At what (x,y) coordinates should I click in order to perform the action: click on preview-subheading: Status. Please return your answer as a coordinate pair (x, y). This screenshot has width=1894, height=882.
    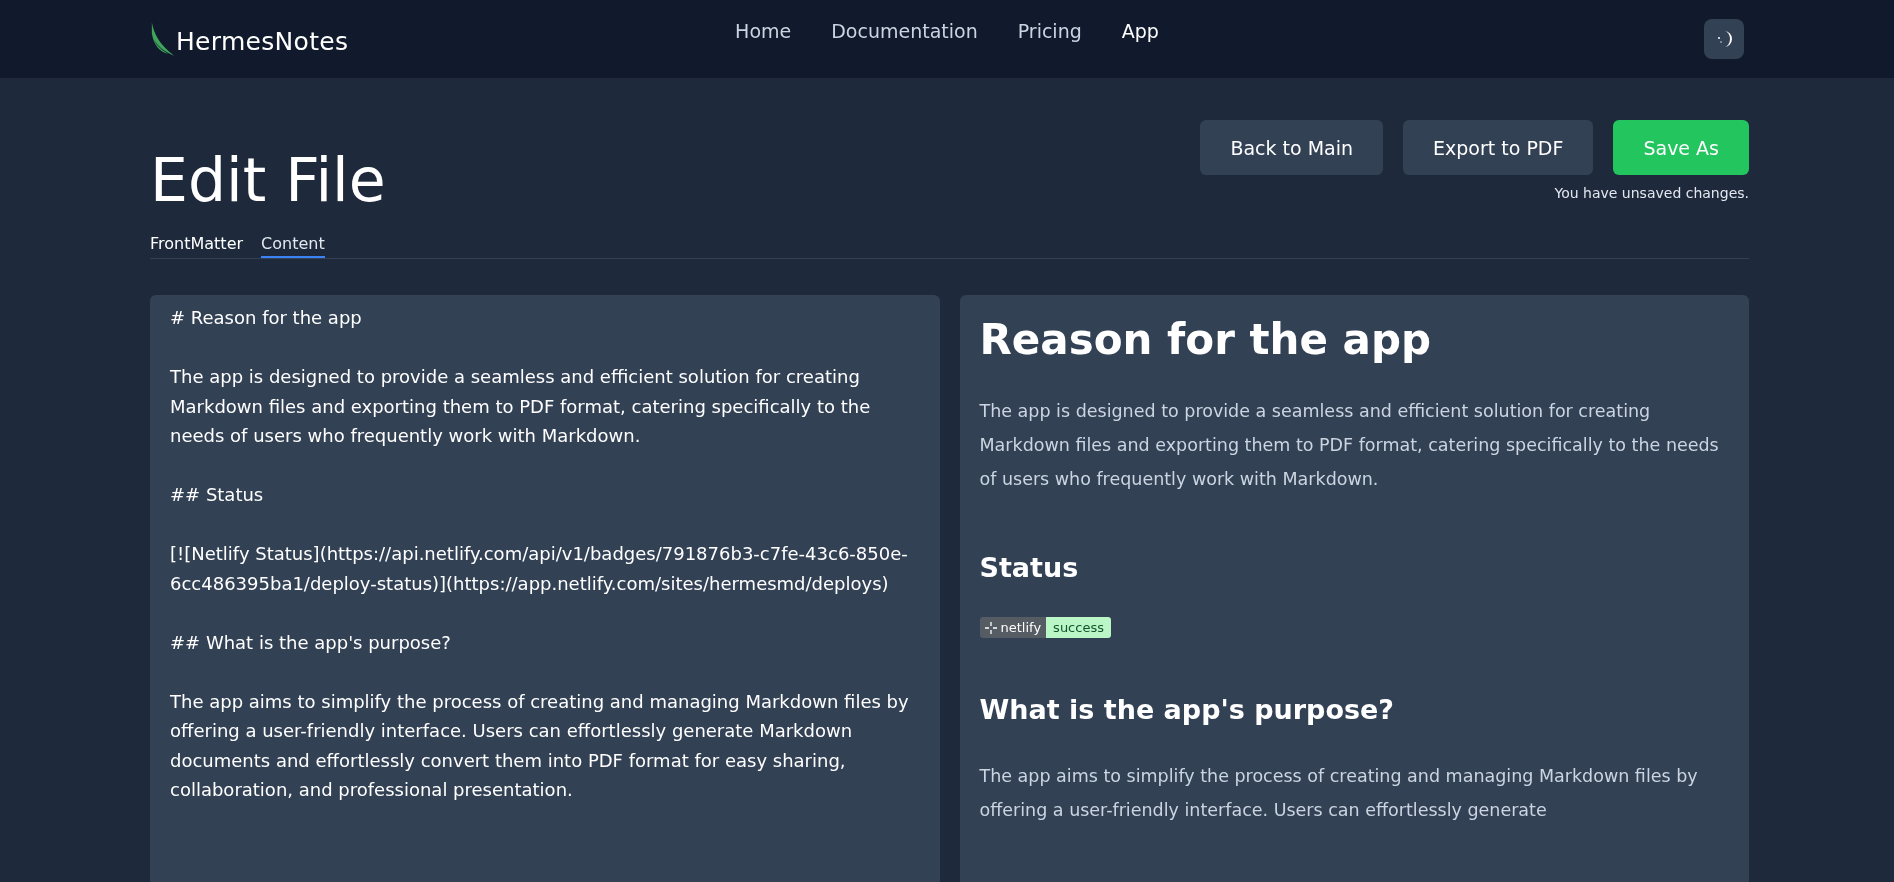
    Looking at the image, I should click on (1029, 567).